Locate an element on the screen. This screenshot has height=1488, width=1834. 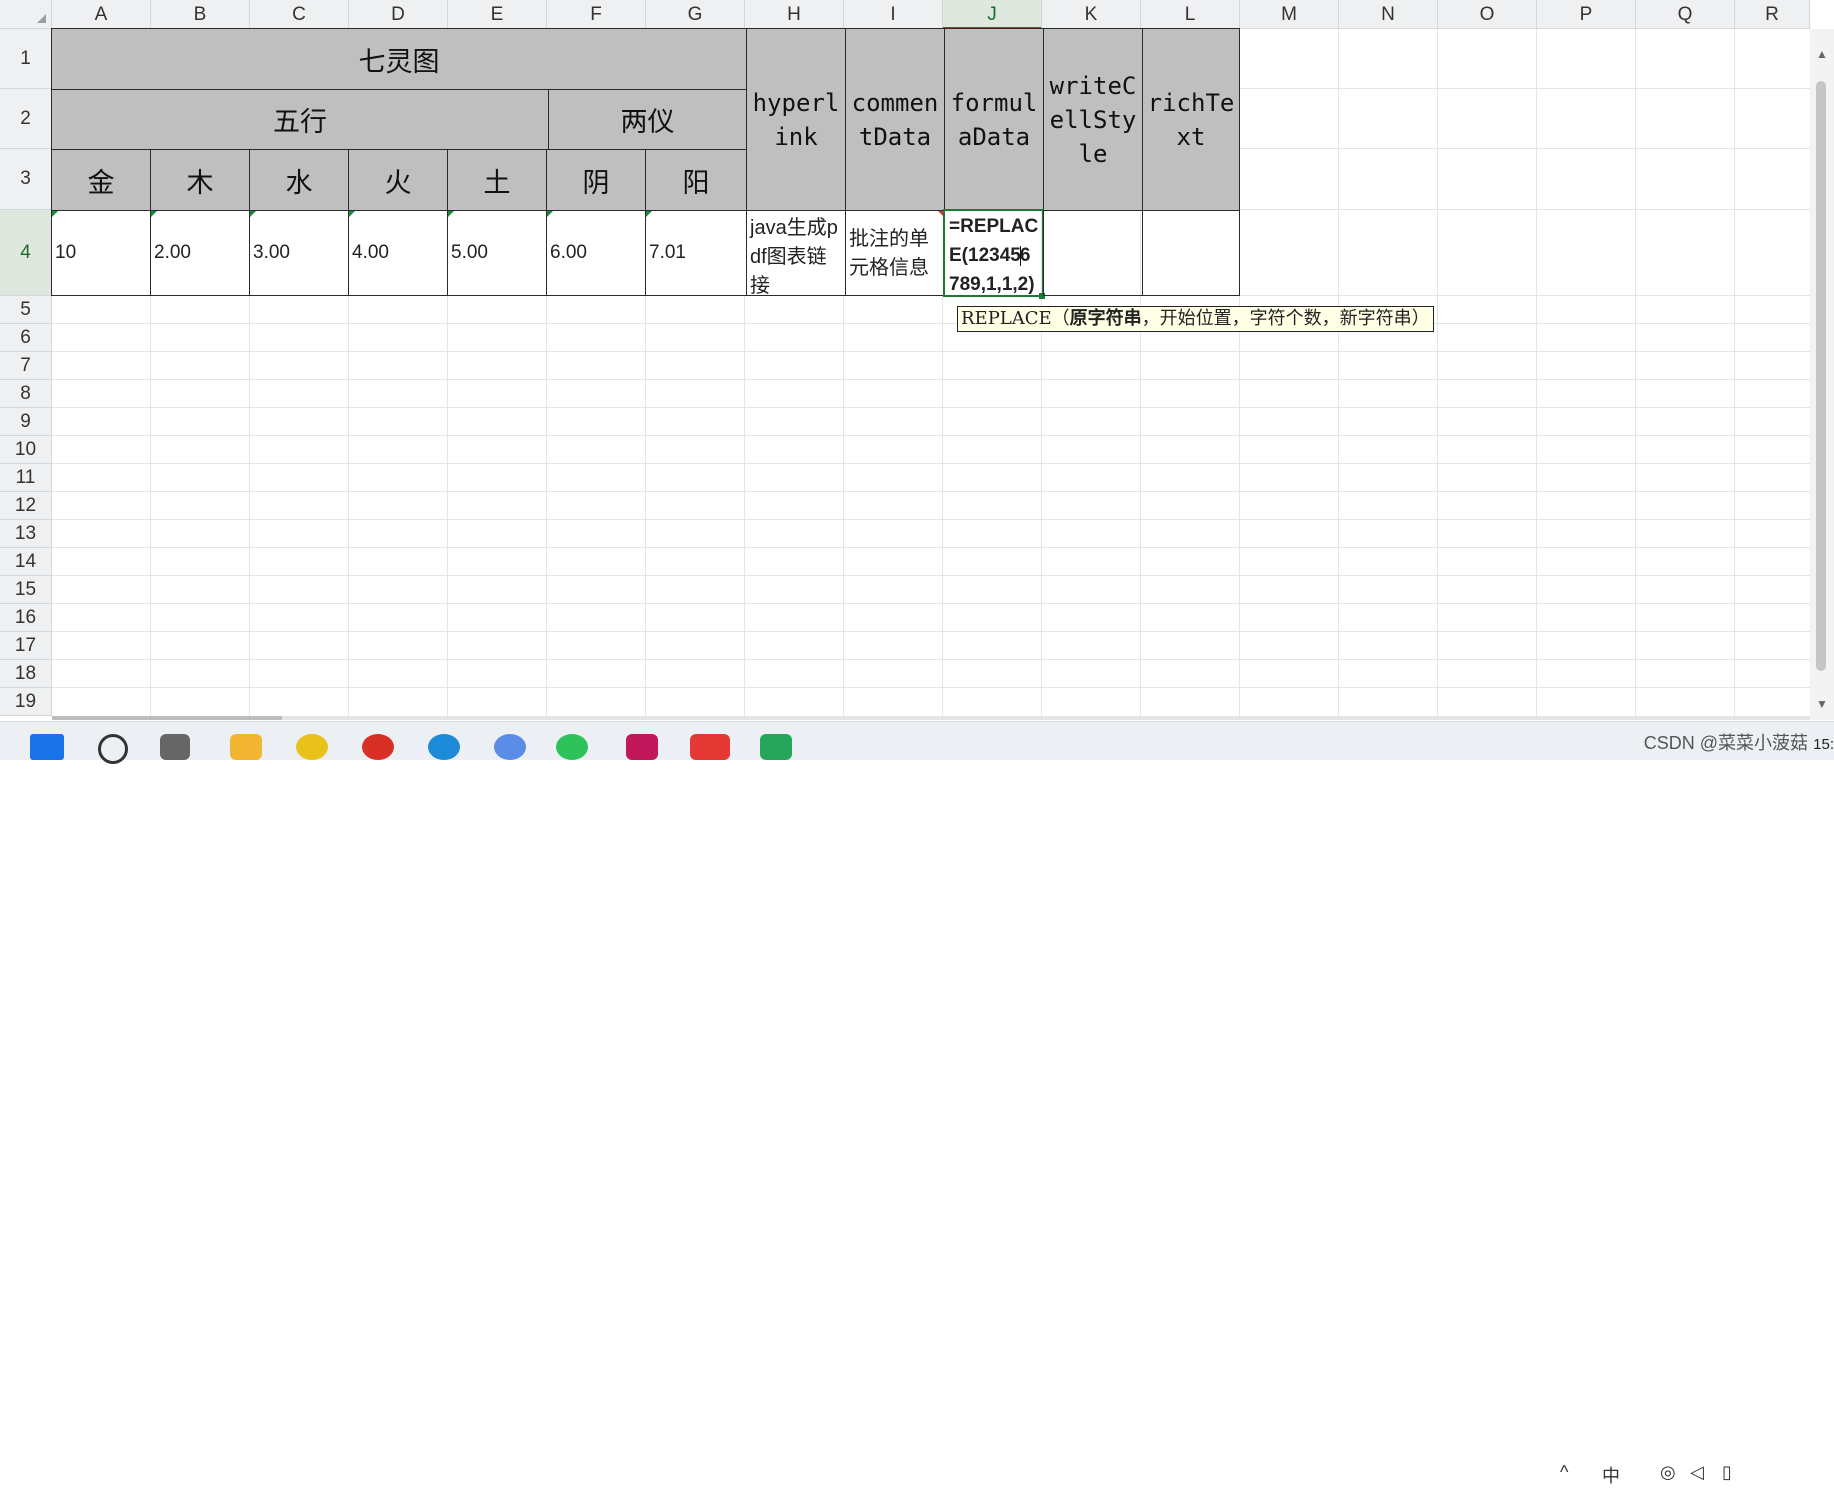
wifi-icon: ◎ is located at coordinates (1668, 1472).